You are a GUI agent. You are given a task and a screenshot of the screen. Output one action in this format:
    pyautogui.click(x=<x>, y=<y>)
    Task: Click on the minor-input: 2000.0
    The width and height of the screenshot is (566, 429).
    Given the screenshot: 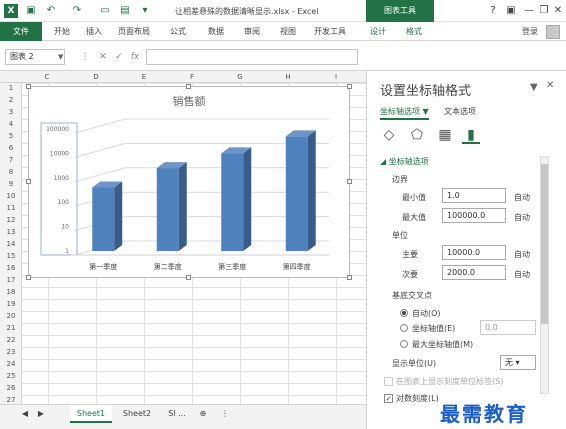 What is the action you would take?
    pyautogui.click(x=474, y=272)
    